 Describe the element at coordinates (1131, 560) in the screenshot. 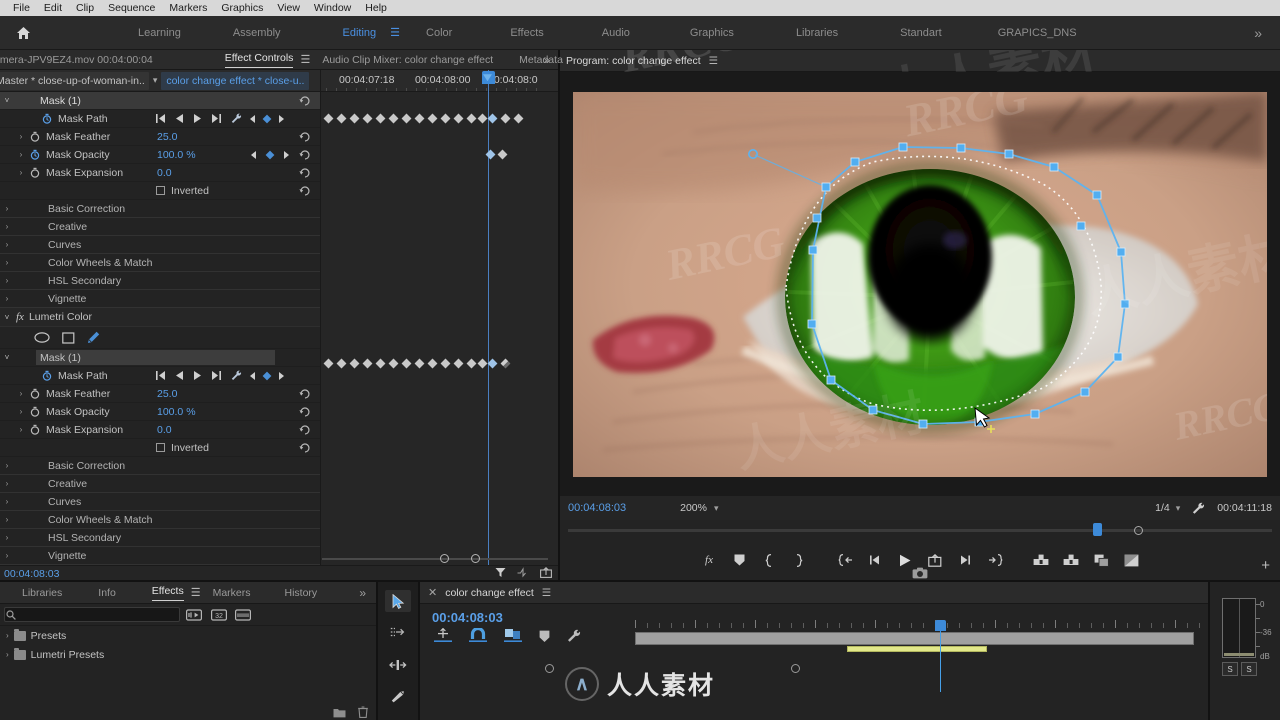

I see `overwrite-button` at that location.